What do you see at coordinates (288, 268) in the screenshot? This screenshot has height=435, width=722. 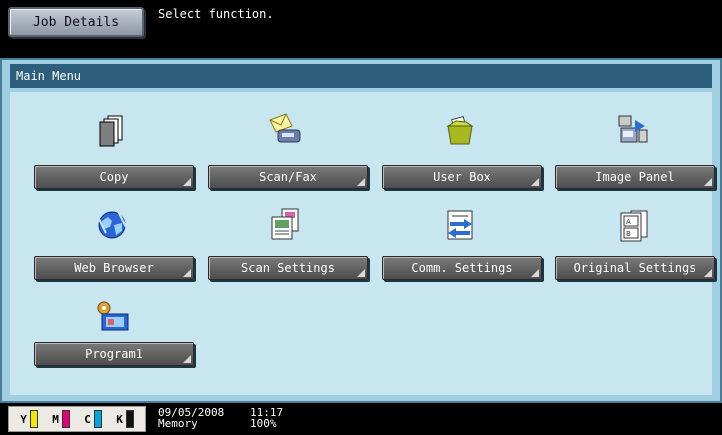 I see `scan-settings-button: Scan Settings` at bounding box center [288, 268].